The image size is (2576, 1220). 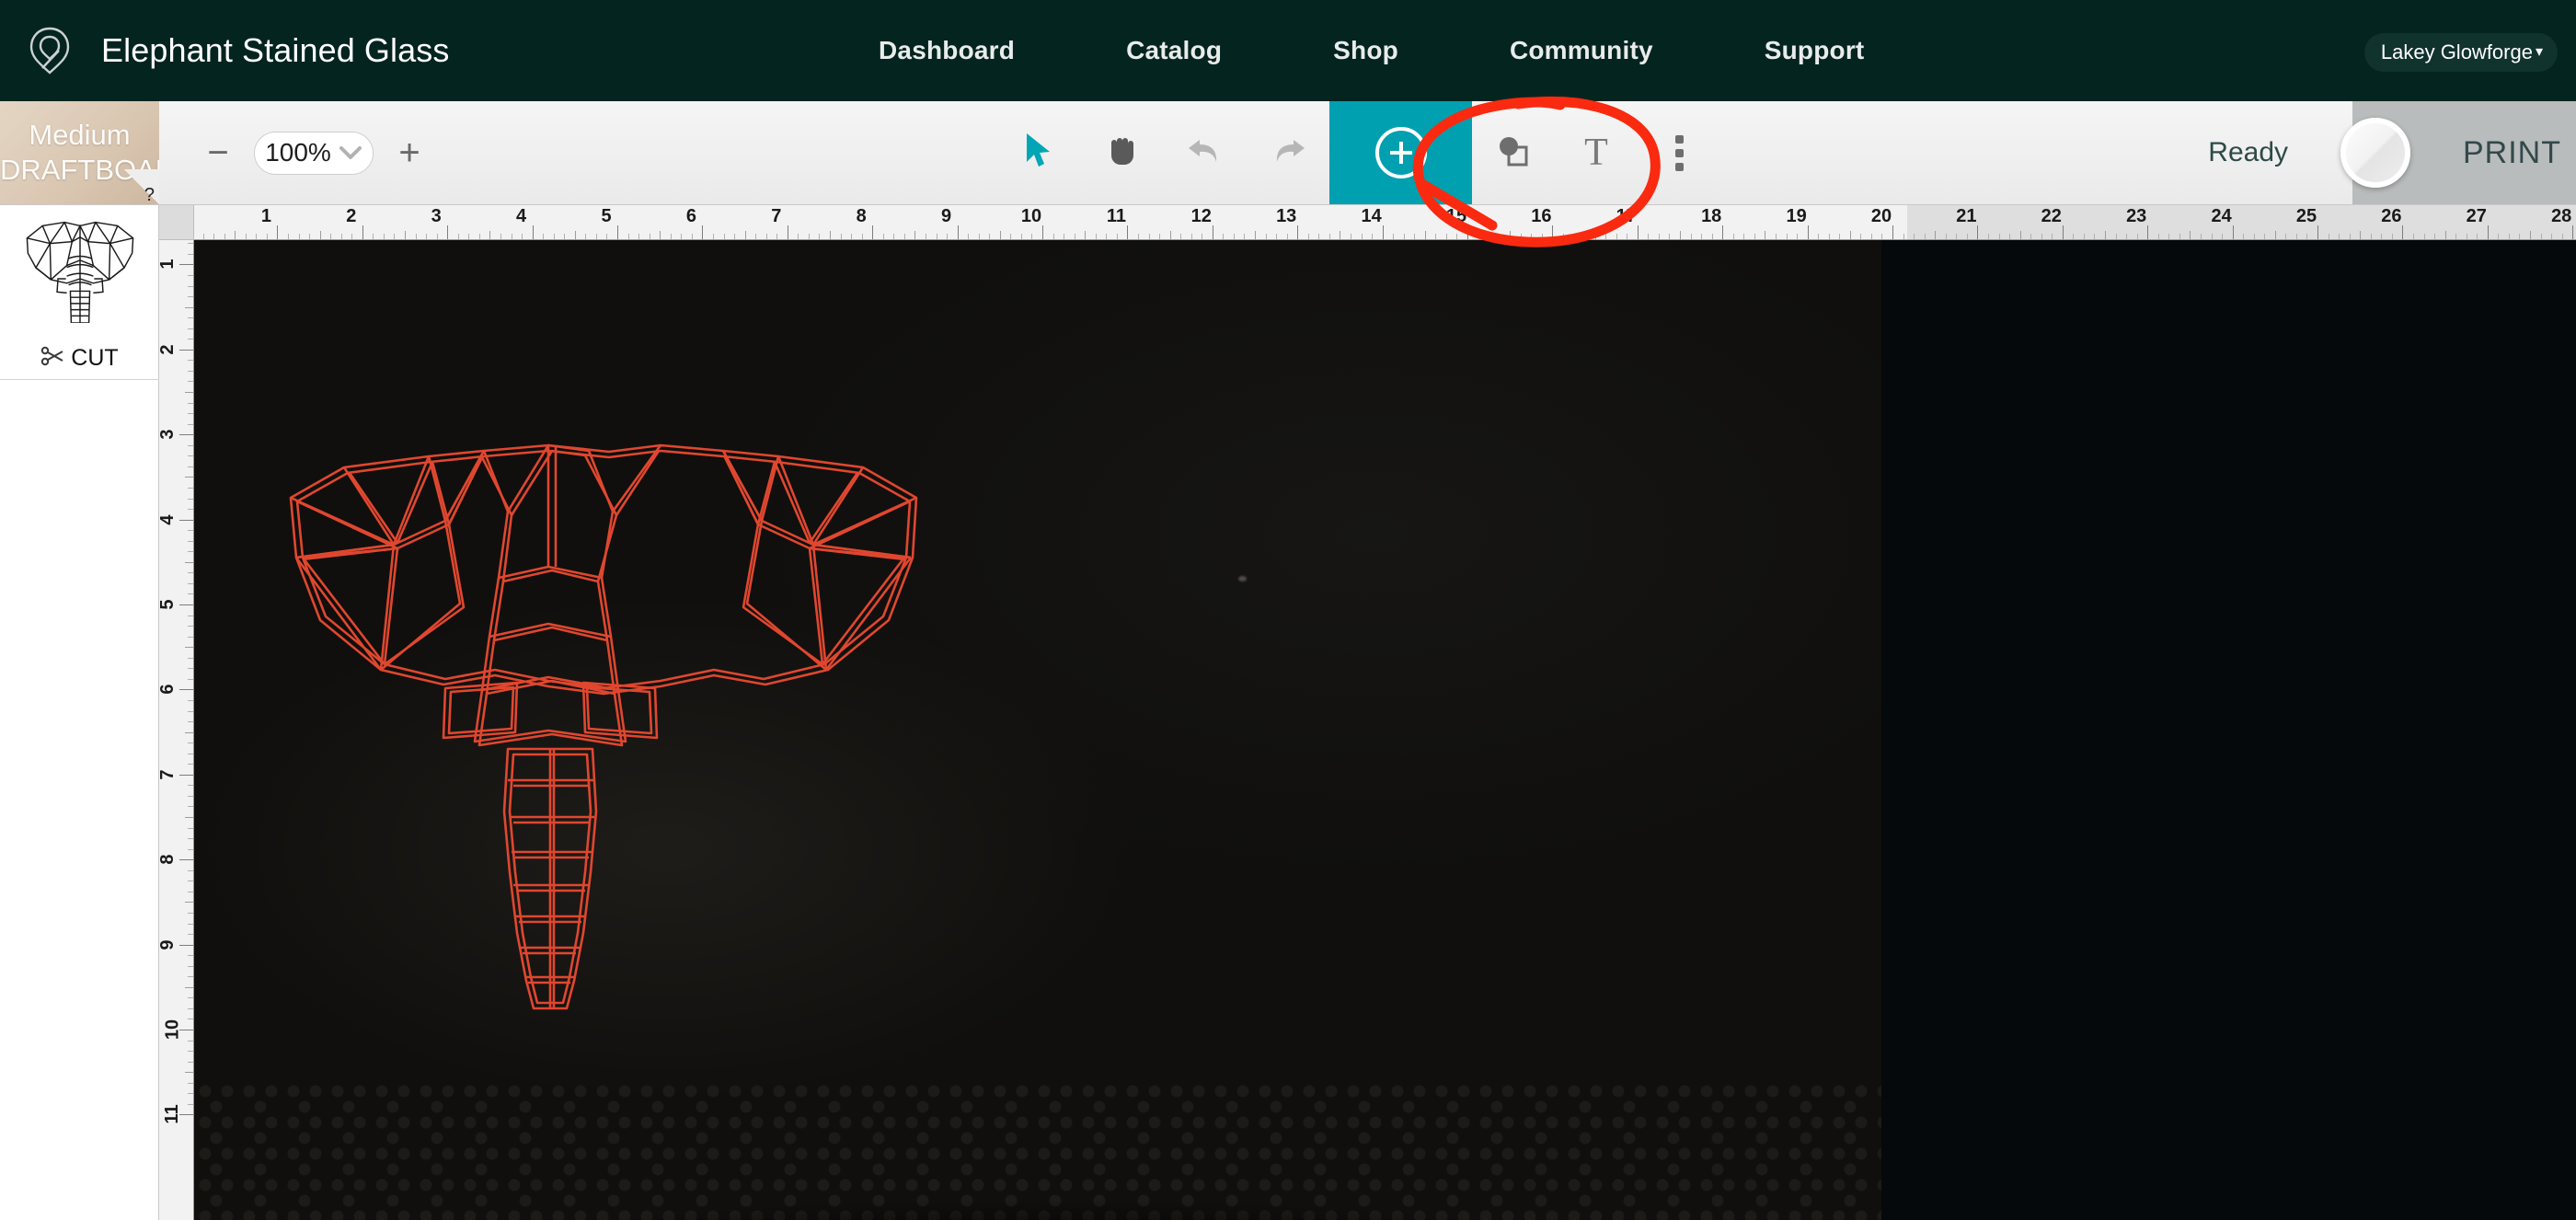 What do you see at coordinates (79, 358) in the screenshot?
I see `operation-row: CUT` at bounding box center [79, 358].